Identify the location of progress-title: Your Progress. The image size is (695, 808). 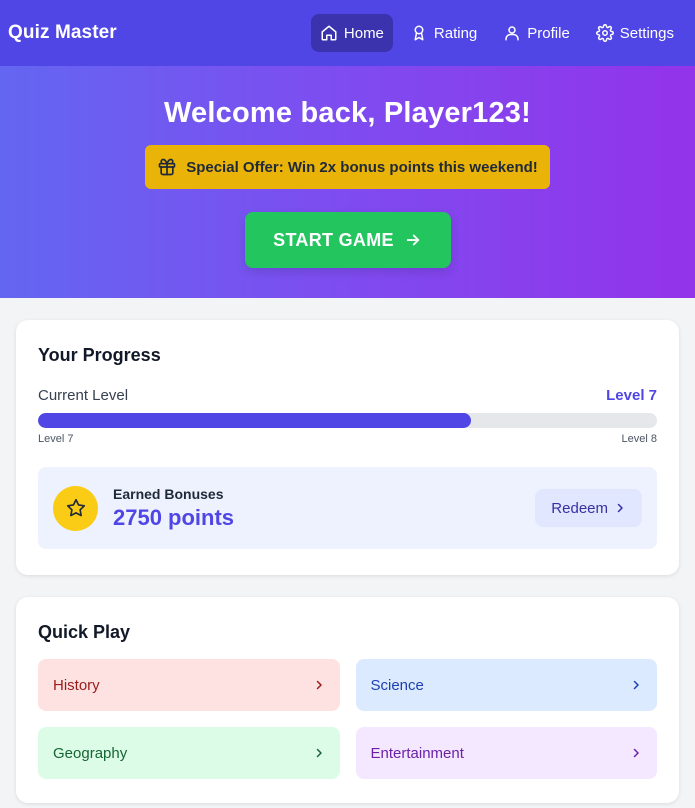
(99, 355).